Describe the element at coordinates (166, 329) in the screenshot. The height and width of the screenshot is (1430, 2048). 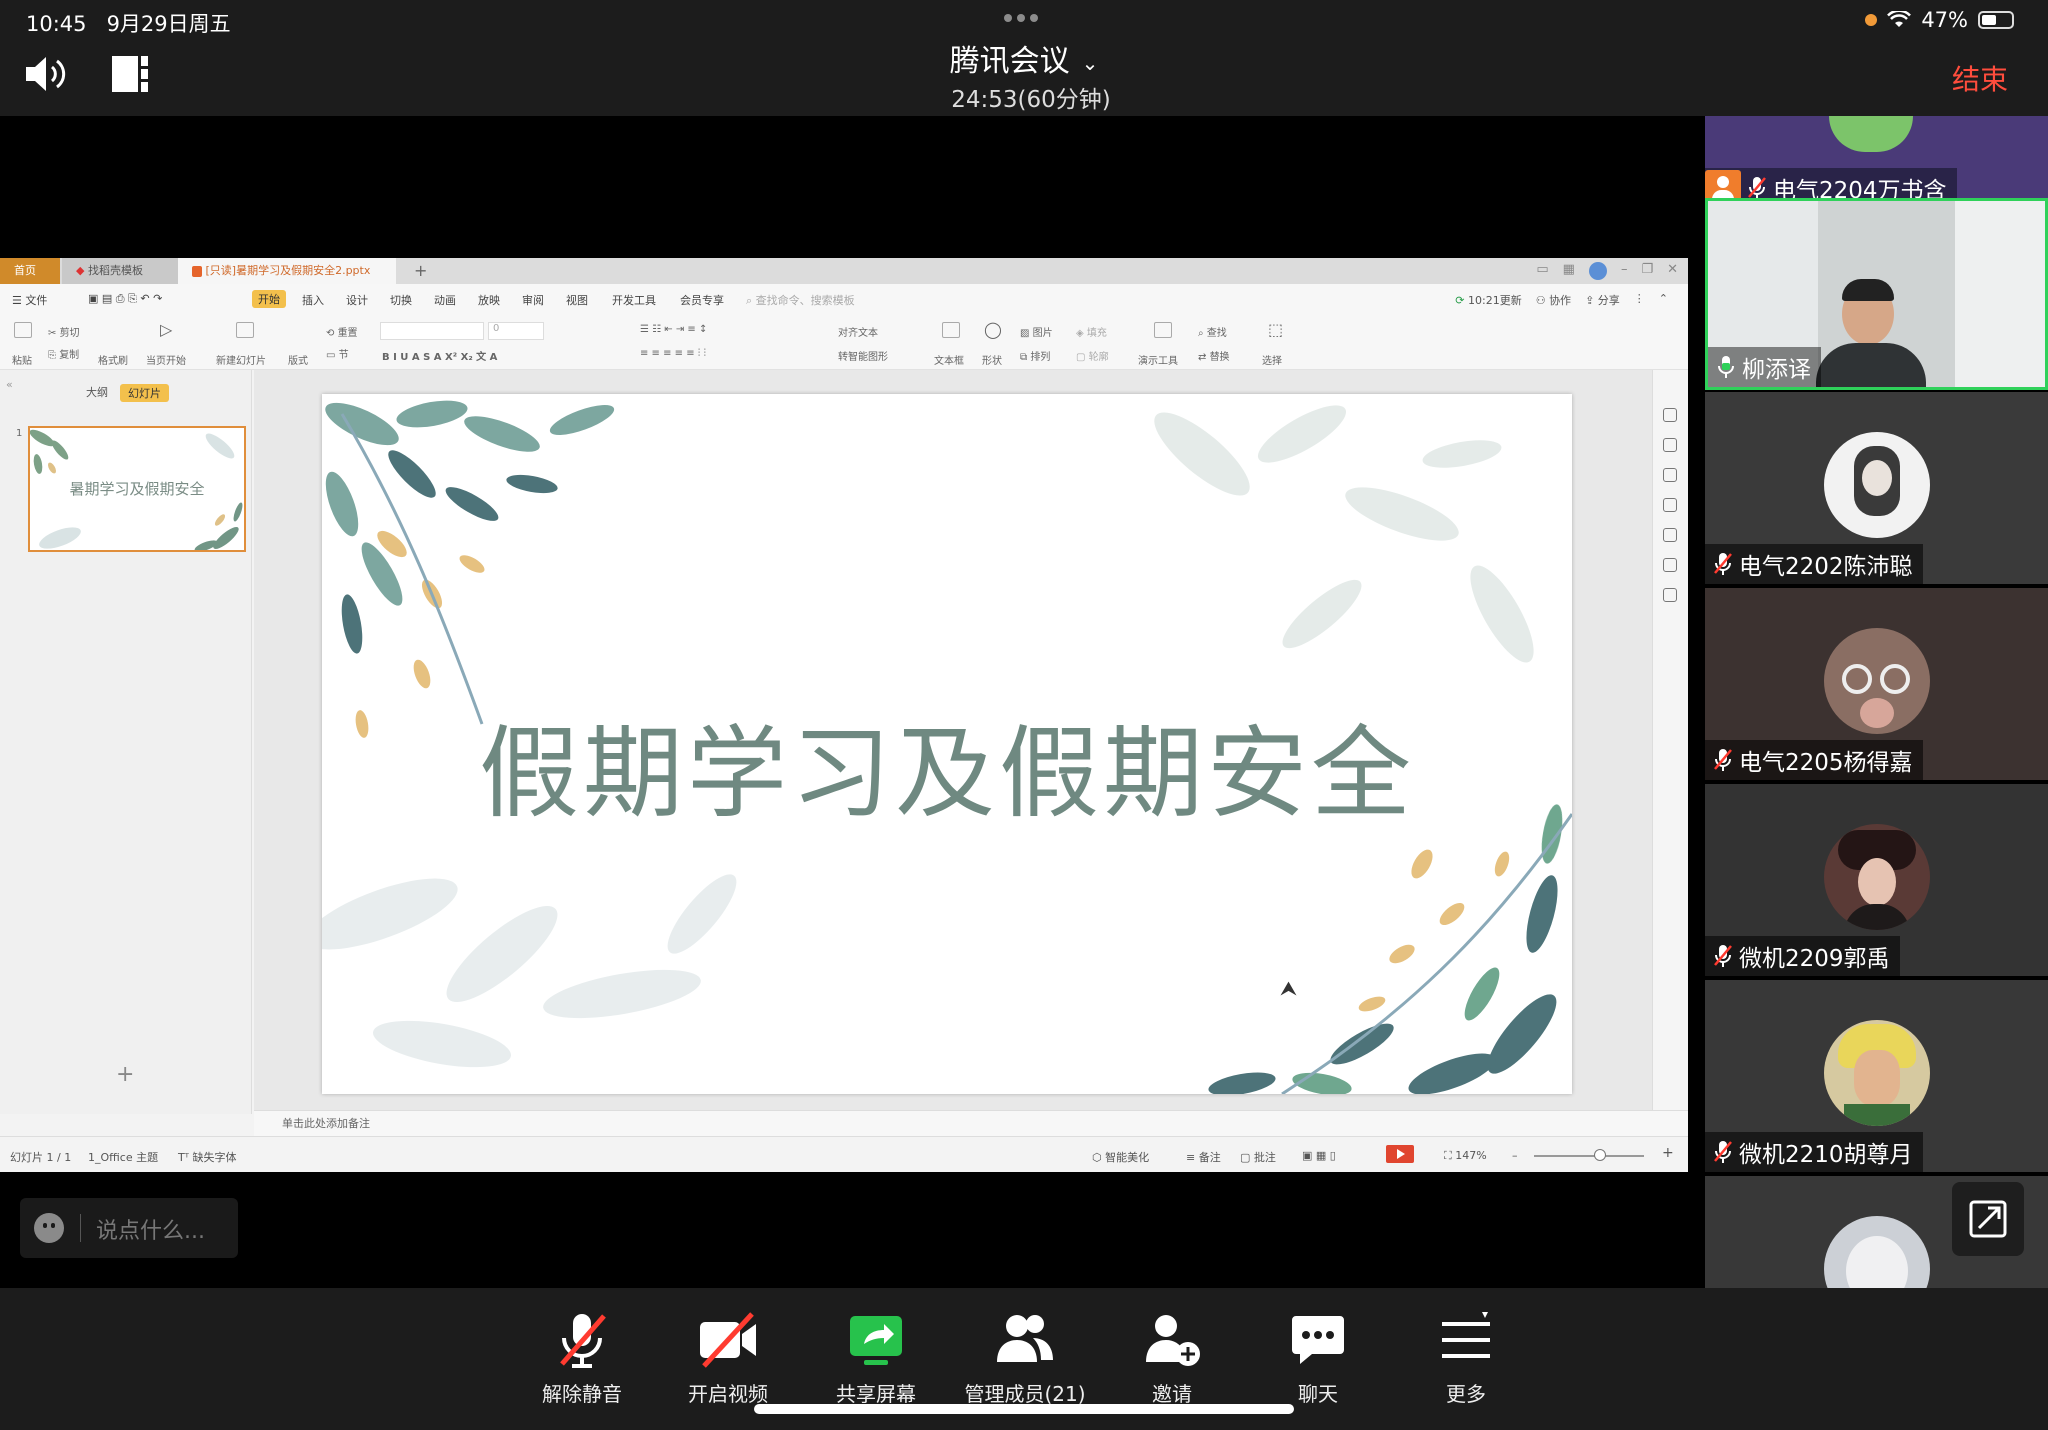
I see `play-from-current-icon: ▷` at that location.